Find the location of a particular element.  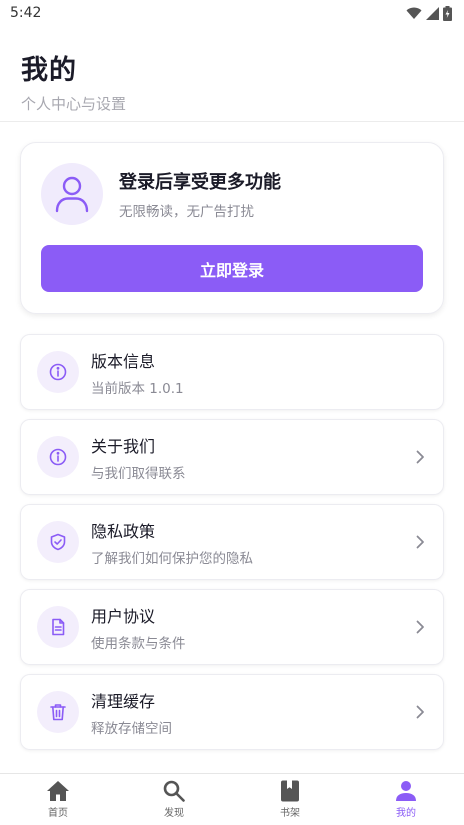

login-title: 登录后享受更多功能 is located at coordinates (200, 182).